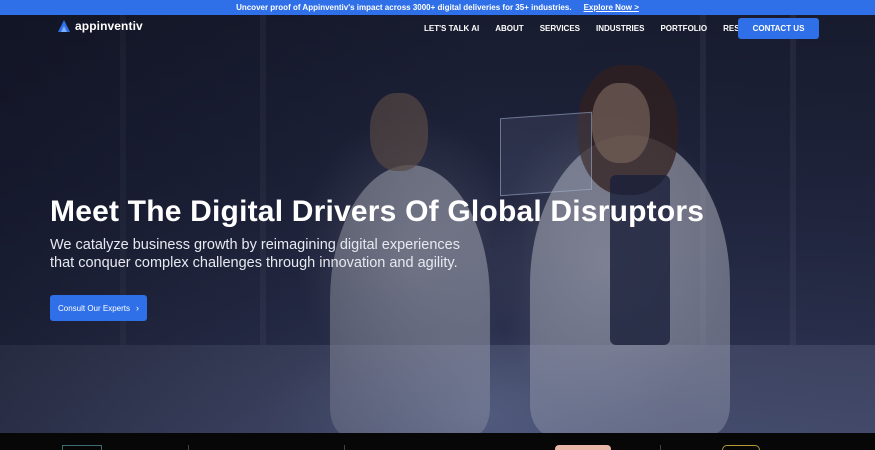 Image resolution: width=875 pixels, height=450 pixels. Describe the element at coordinates (683, 28) in the screenshot. I see `nav-item-portfolio: PORTFOLIO` at that location.